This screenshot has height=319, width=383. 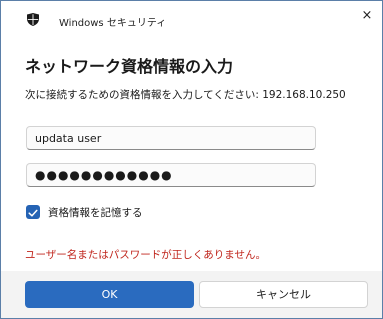 I want to click on close-button: ×, so click(x=367, y=16).